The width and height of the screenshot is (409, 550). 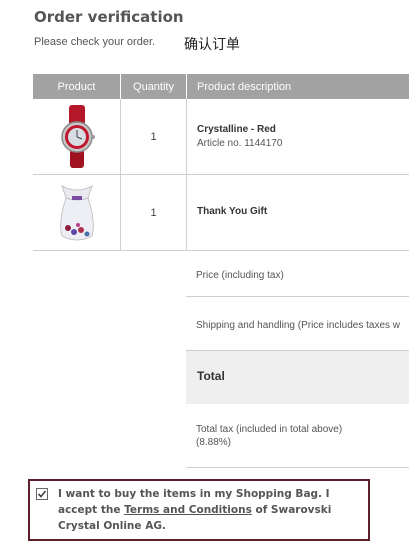 What do you see at coordinates (240, 275) in the screenshot?
I see `price-label: Price (including tax)` at bounding box center [240, 275].